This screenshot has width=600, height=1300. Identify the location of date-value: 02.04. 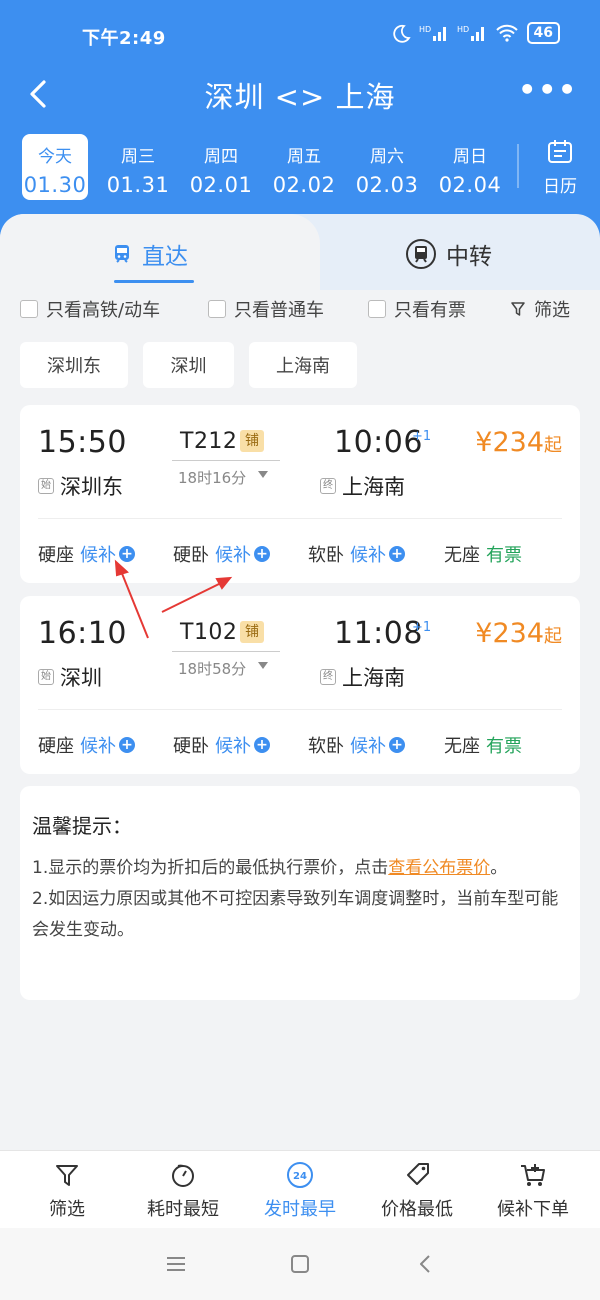
(470, 185).